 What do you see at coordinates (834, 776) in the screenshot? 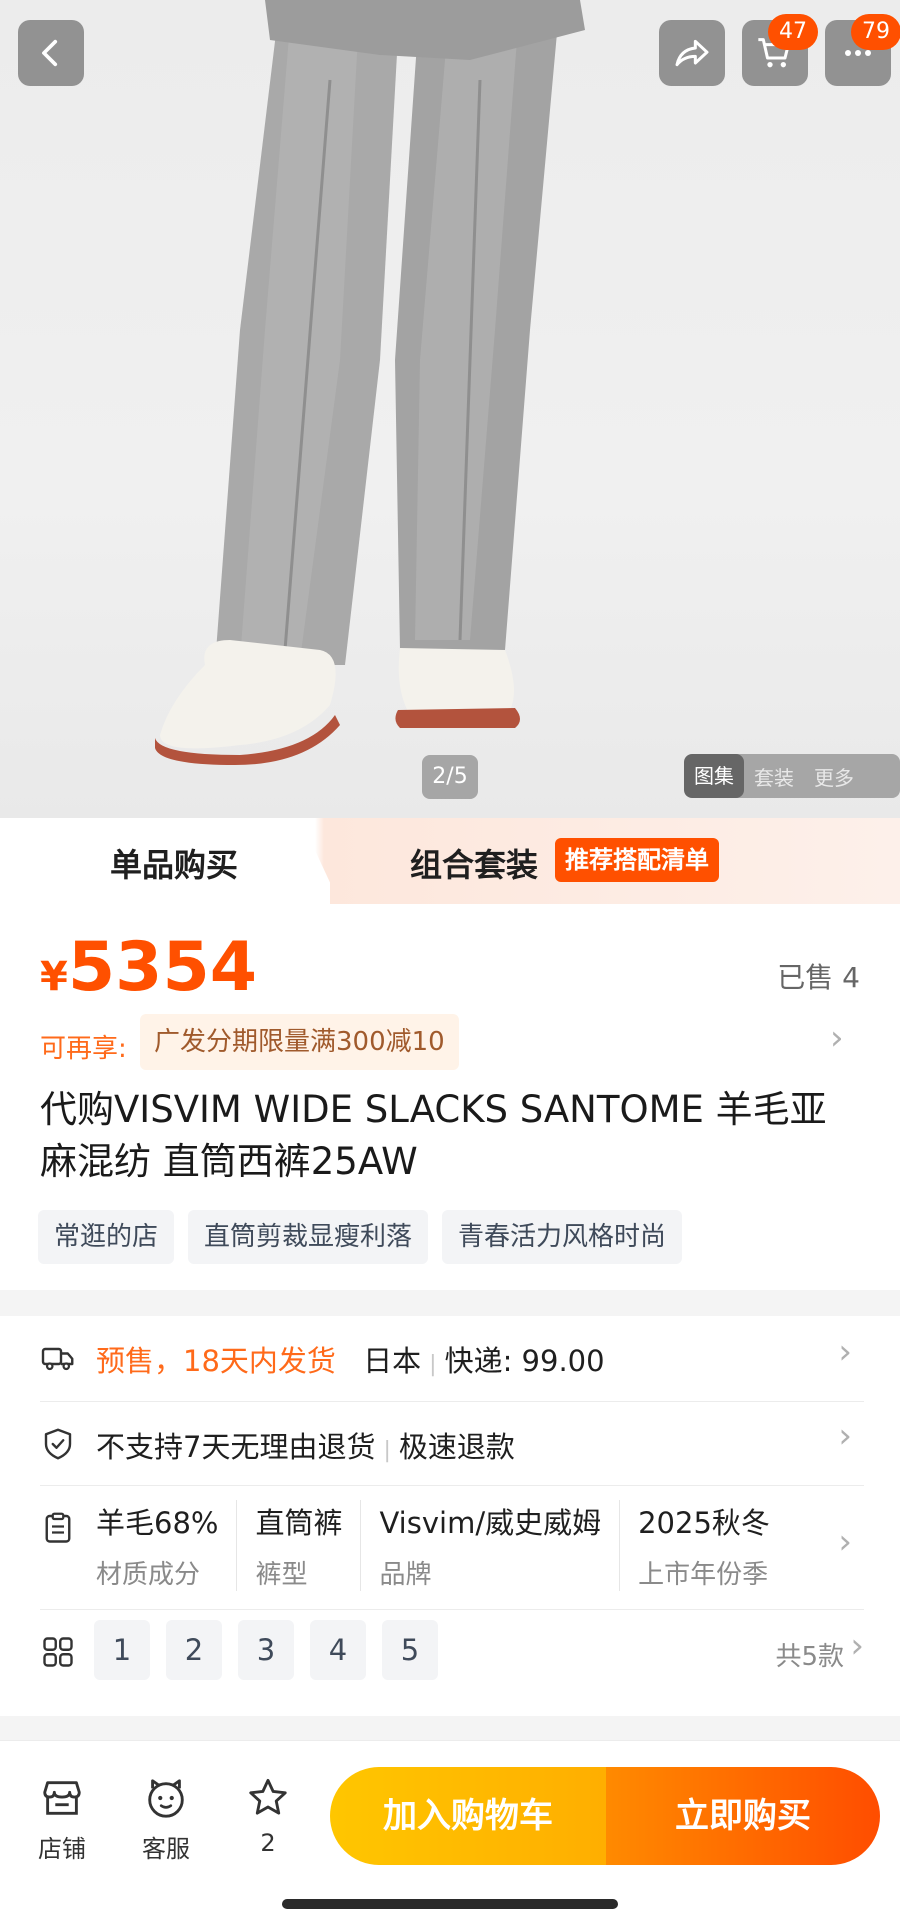
I see `tab-more: 更多` at bounding box center [834, 776].